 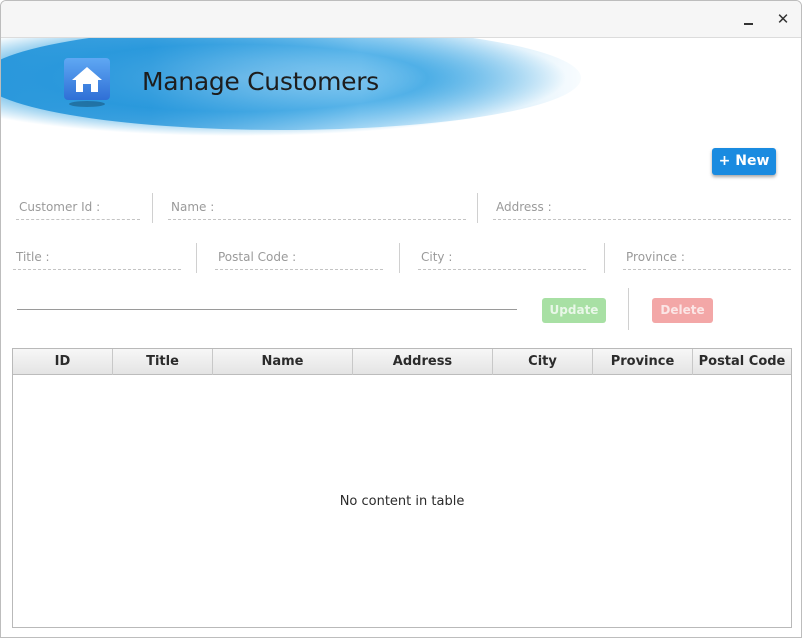 I want to click on close-button: ✕, so click(x=783, y=19).